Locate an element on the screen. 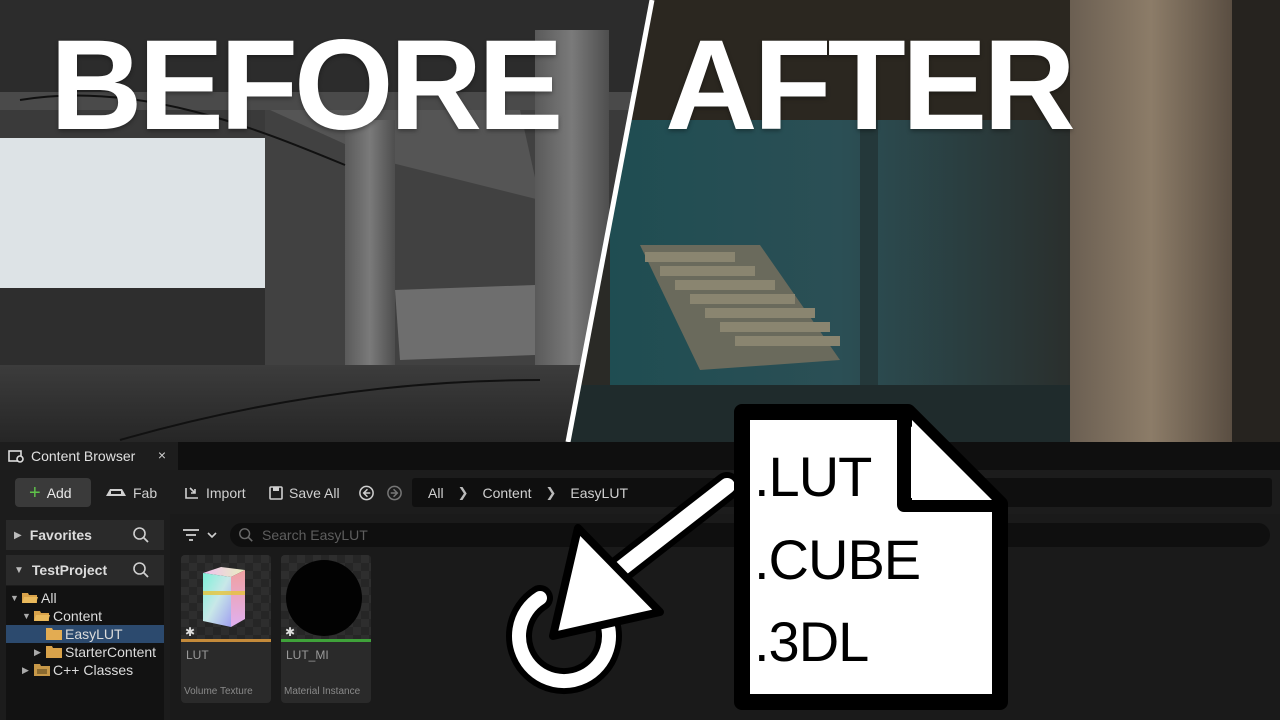 The height and width of the screenshot is (720, 1280). tree-item-cpp-classes: ▶ C++ Classes is located at coordinates (77, 670).